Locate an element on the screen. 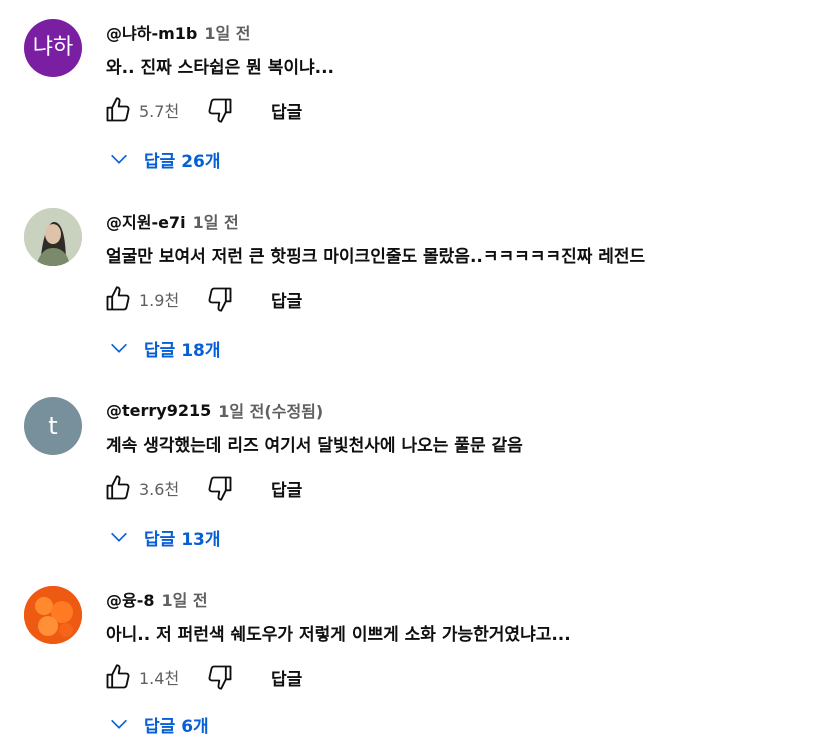 Image resolution: width=815 pixels, height=755 pixels. avatar: 냐하 is located at coordinates (53, 48).